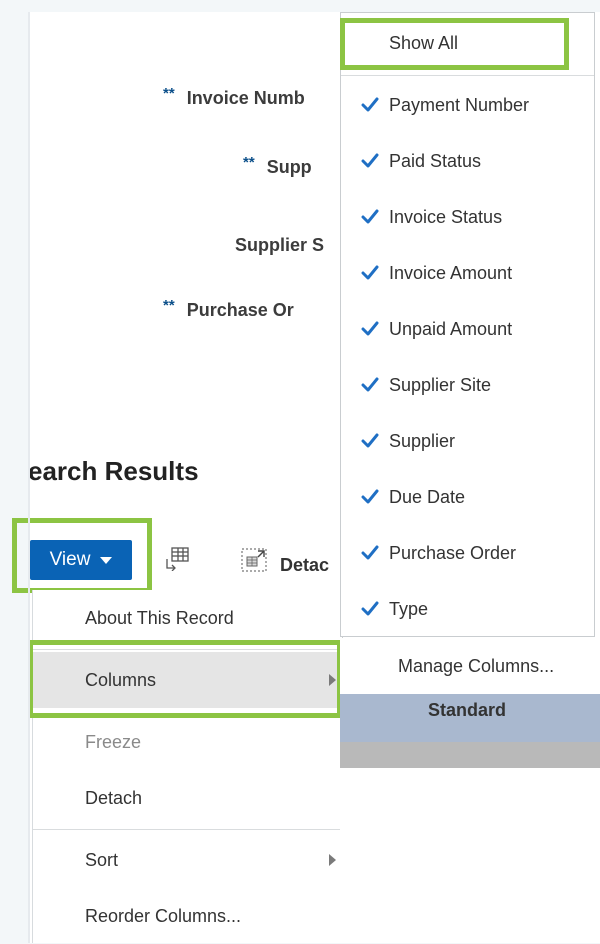 This screenshot has height=944, width=600. Describe the element at coordinates (228, 308) in the screenshot. I see `purchase-order-label: ** Purchase Or` at that location.